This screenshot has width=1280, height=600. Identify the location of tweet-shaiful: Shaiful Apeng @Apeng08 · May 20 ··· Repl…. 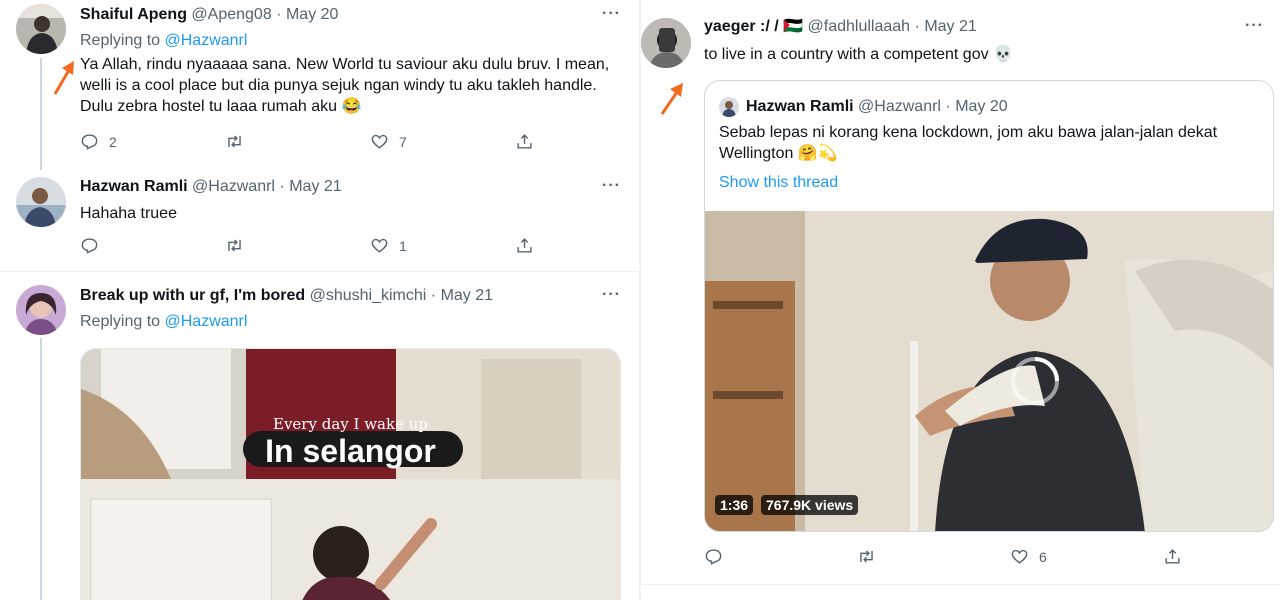
(319, 85).